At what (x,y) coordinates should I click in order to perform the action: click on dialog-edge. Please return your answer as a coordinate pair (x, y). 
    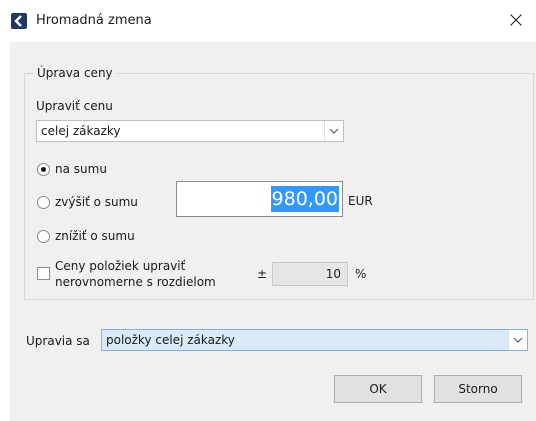
    Looking at the image, I should click on (5, 231).